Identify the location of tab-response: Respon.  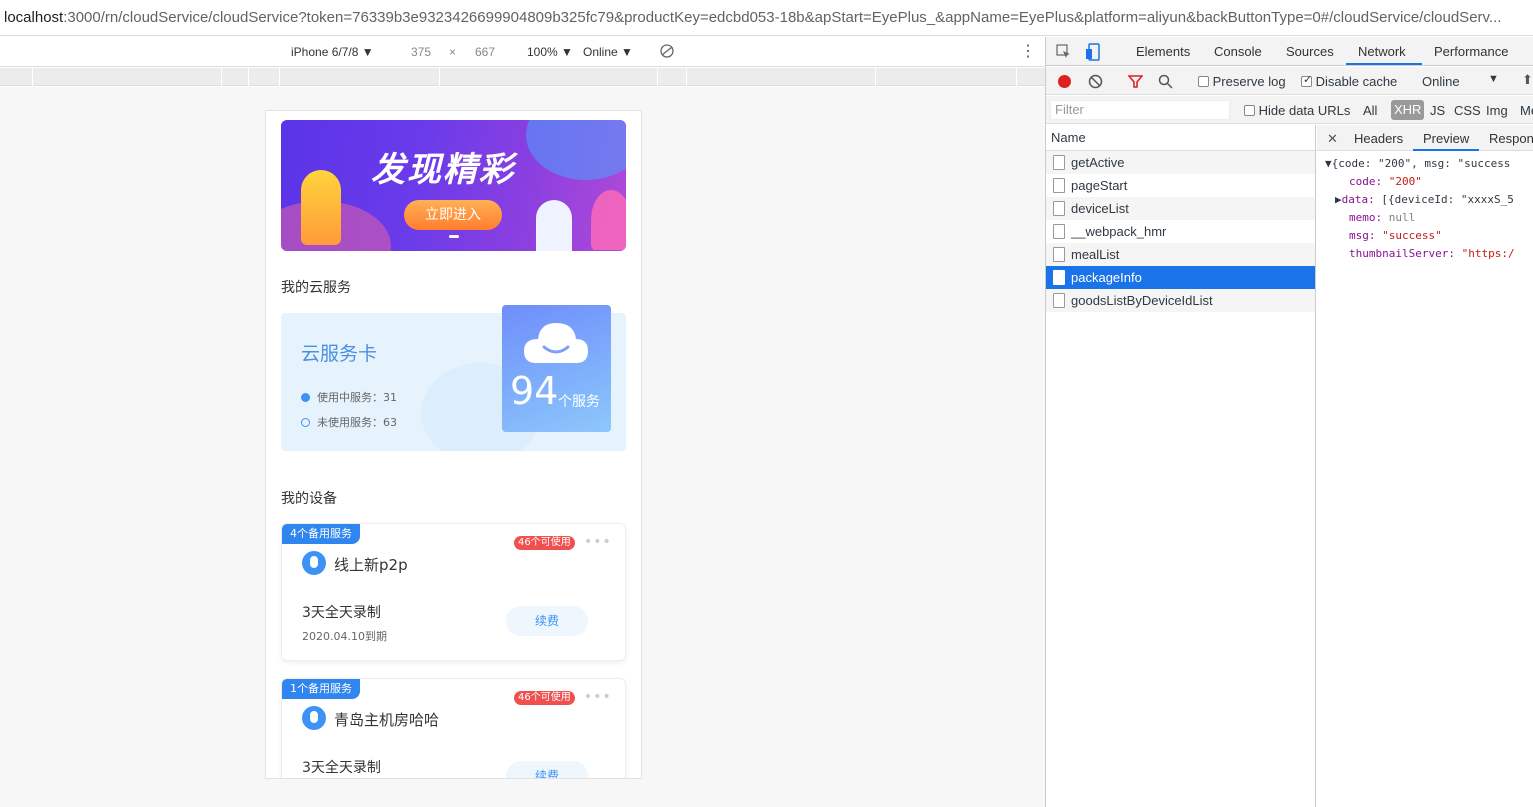
(1511, 138).